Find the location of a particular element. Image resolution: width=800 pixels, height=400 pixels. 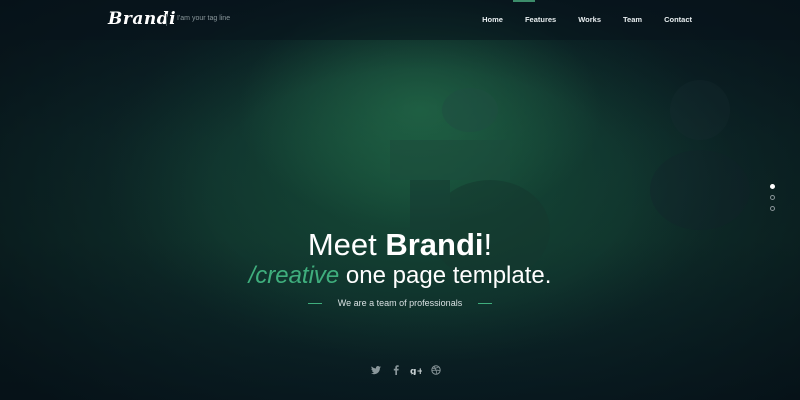

nav-works: Works is located at coordinates (589, 19).